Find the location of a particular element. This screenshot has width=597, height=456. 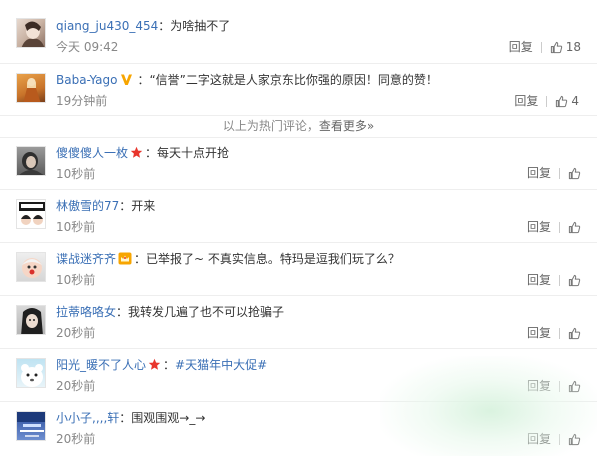

like-count: 18 is located at coordinates (573, 47).